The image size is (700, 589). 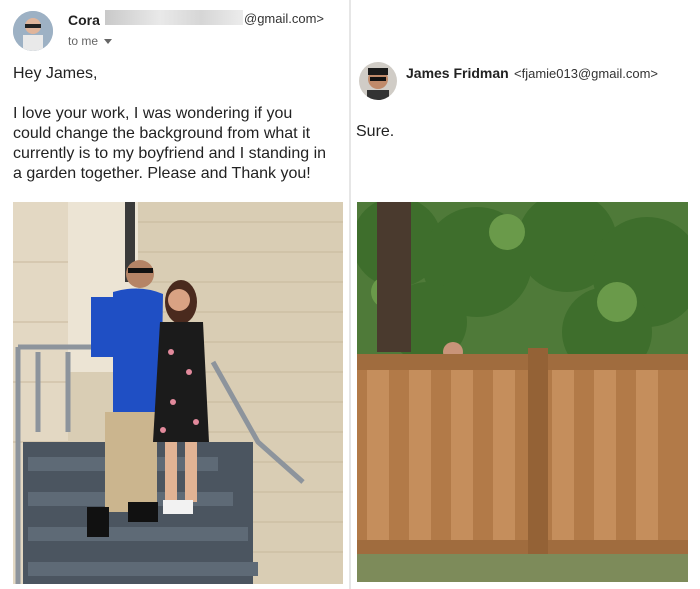 I want to click on sender-avatar, so click(x=33, y=31).